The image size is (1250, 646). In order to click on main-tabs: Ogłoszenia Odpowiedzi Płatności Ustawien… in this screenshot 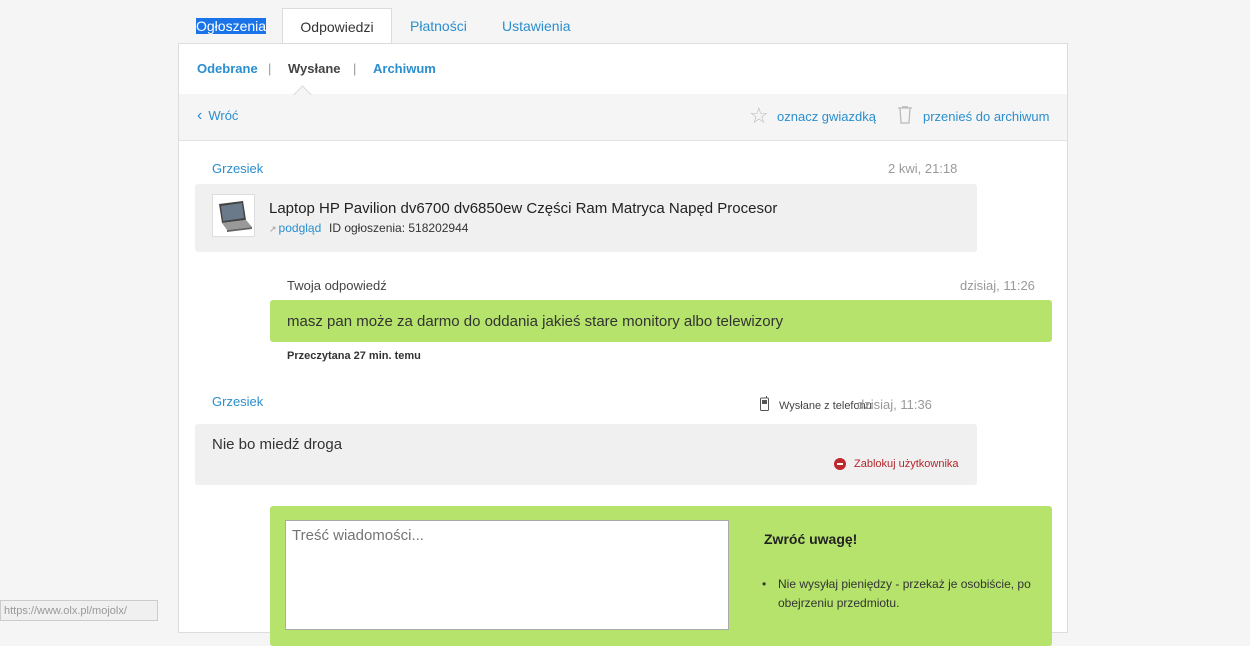, I will do `click(624, 26)`.